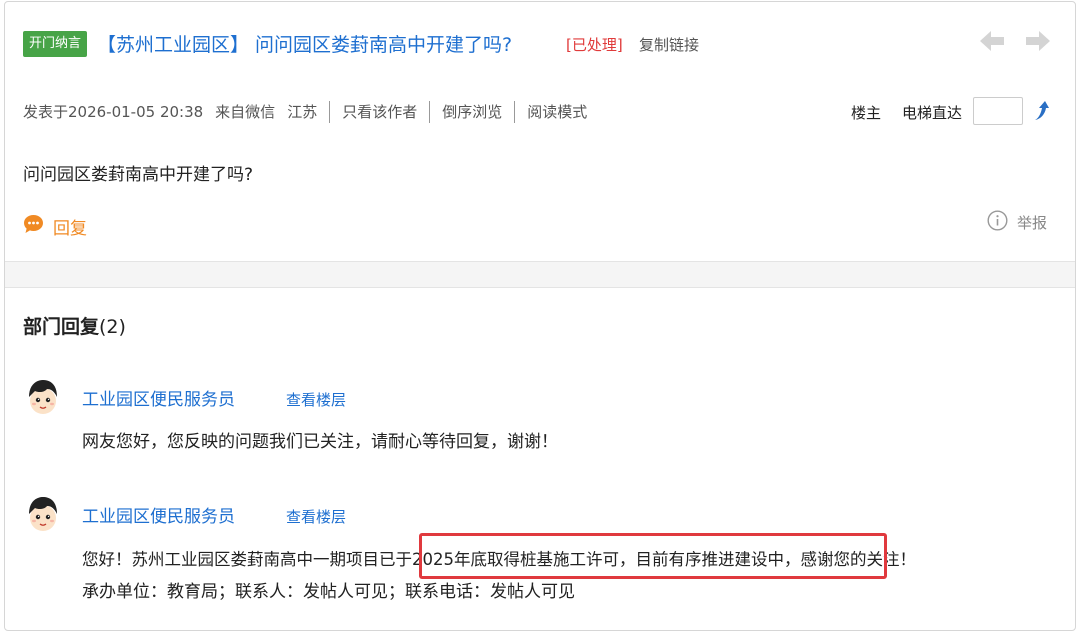 This screenshot has height=632, width=1080. Describe the element at coordinates (1042, 111) in the screenshot. I see `go-jump-icon` at that location.